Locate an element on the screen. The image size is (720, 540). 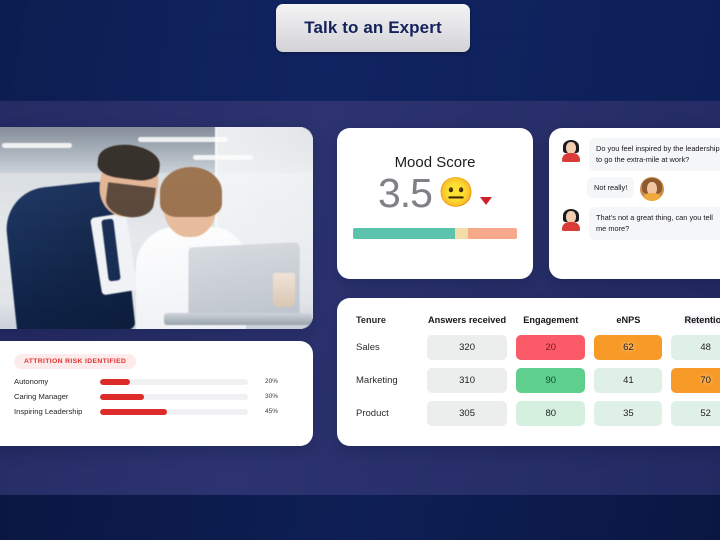
mood-score-card: Mood Score 3.5 😐 is located at coordinates (435, 203).